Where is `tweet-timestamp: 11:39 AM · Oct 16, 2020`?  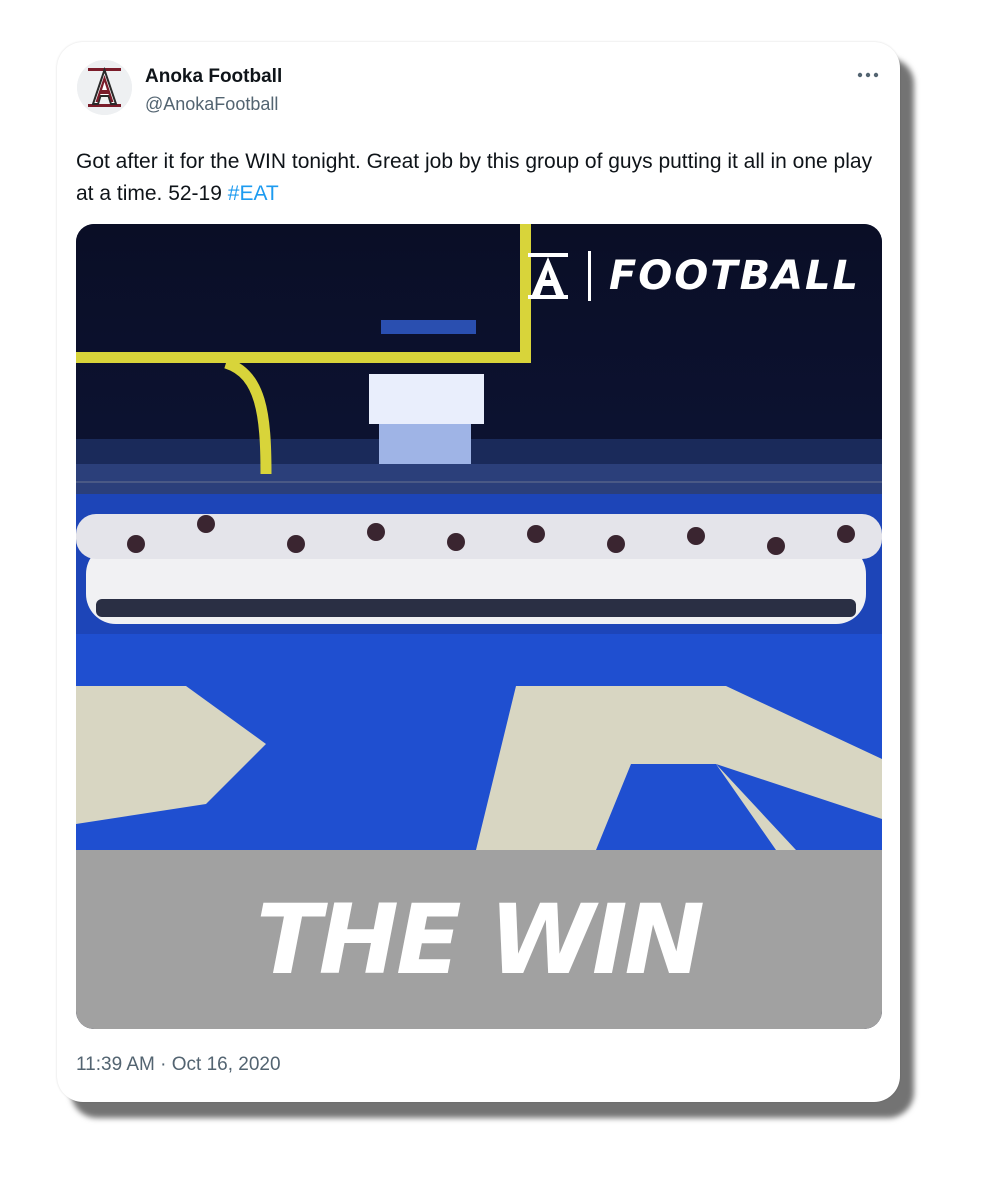
tweet-timestamp: 11:39 AM · Oct 16, 2020 is located at coordinates (178, 1065).